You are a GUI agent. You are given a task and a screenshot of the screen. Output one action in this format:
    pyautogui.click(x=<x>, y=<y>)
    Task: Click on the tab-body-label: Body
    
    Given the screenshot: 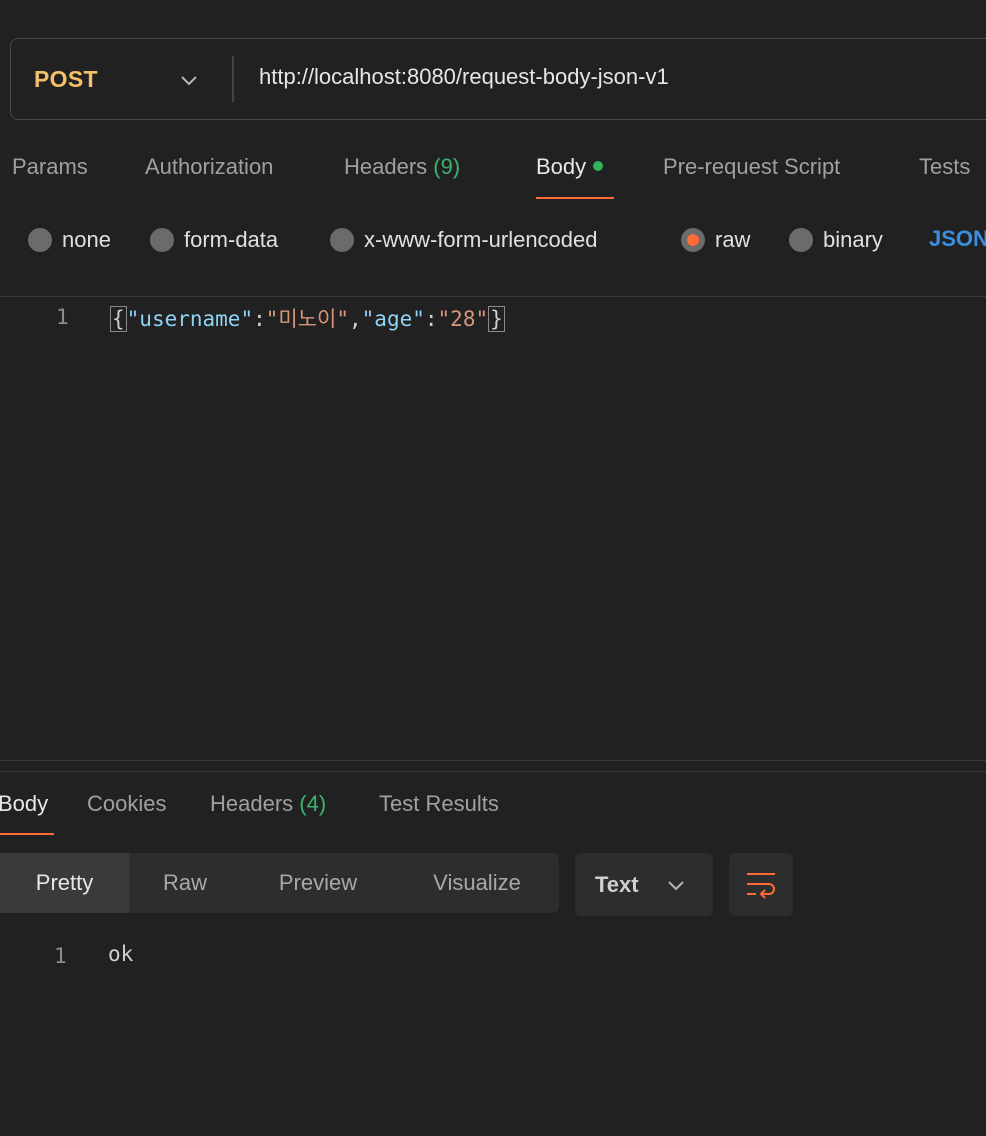 What is the action you would take?
    pyautogui.click(x=561, y=166)
    